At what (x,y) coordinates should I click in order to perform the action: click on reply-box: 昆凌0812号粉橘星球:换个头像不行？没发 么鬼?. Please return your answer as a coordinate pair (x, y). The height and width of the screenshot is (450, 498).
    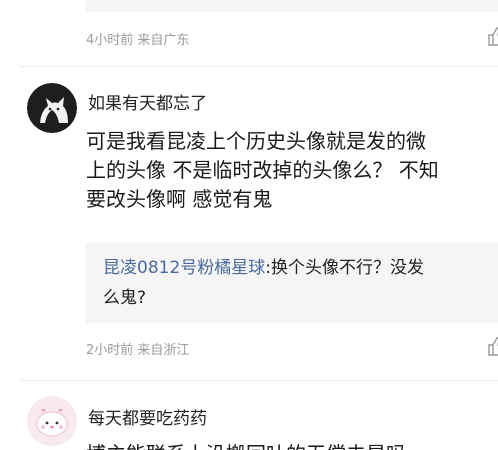
    Looking at the image, I should click on (292, 283).